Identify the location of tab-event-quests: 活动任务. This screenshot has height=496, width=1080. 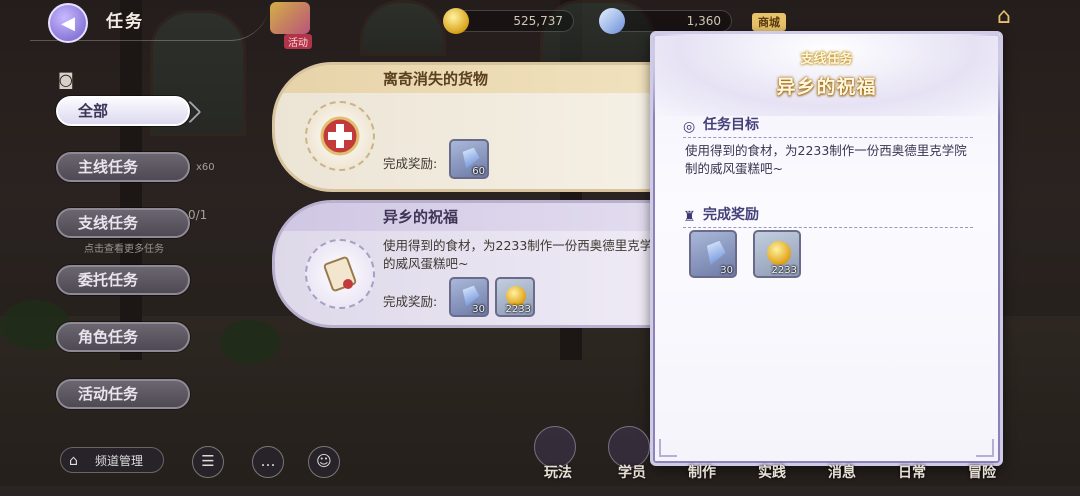
(123, 394).